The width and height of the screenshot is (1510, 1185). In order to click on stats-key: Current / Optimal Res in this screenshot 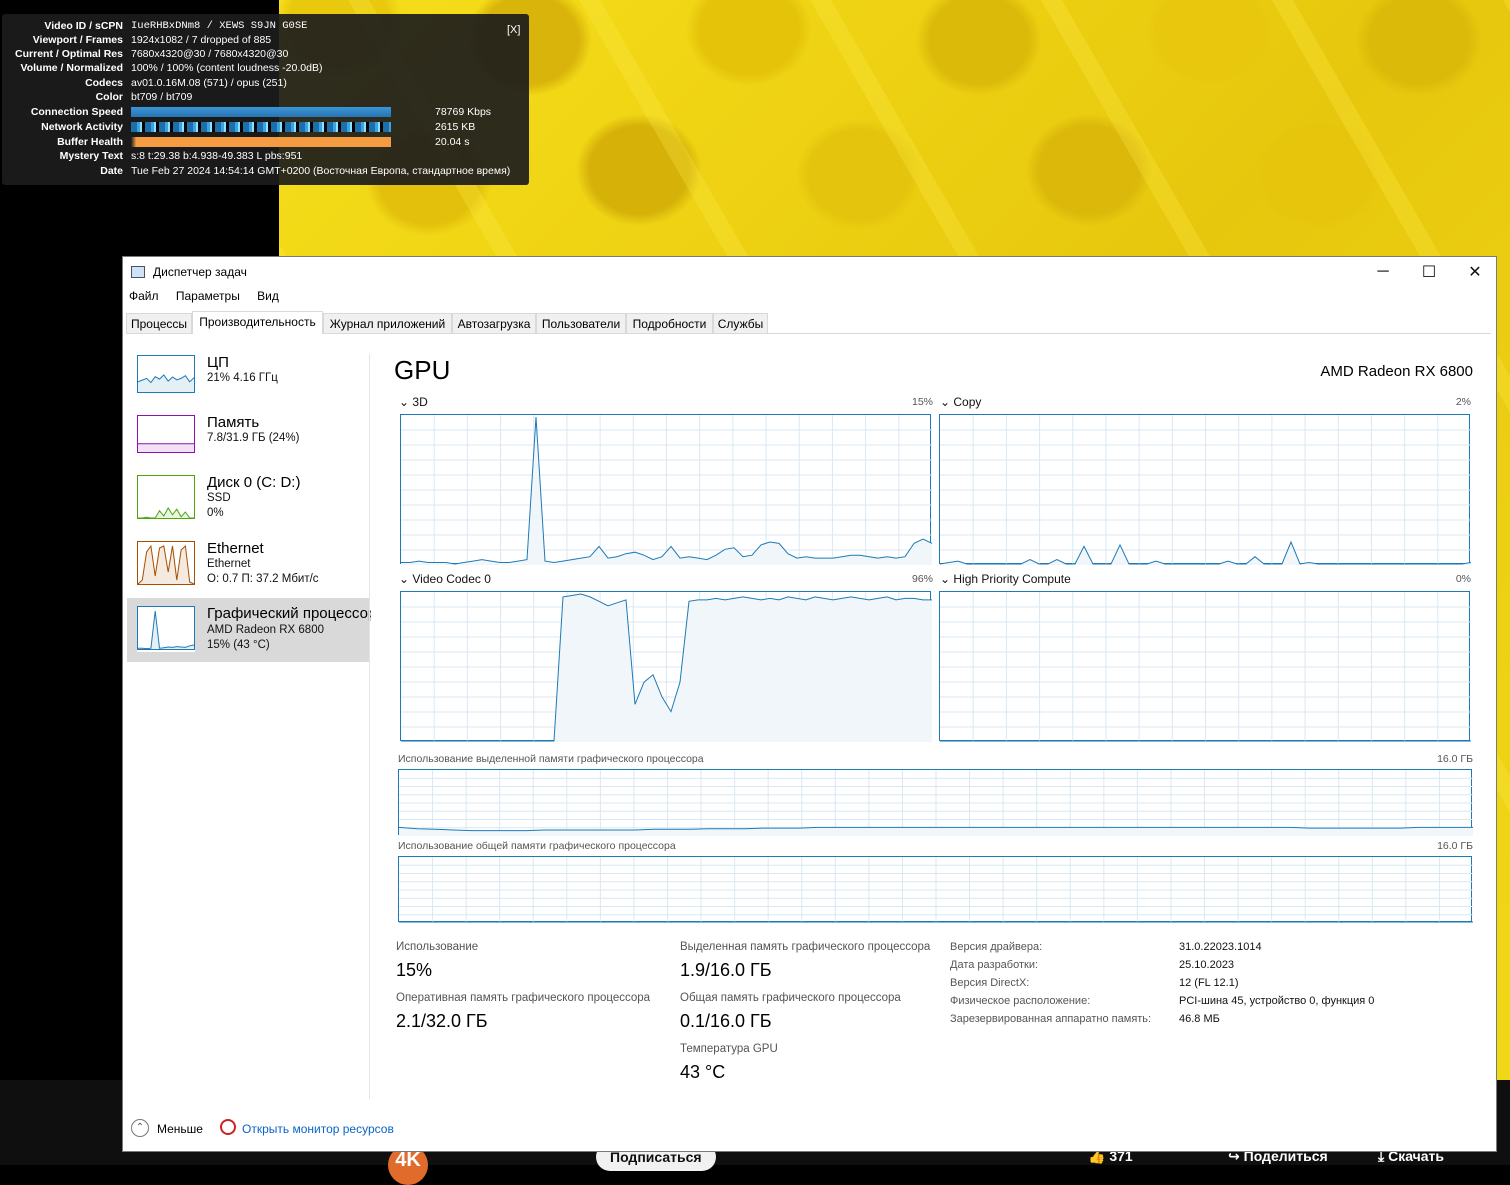, I will do `click(69, 54)`.